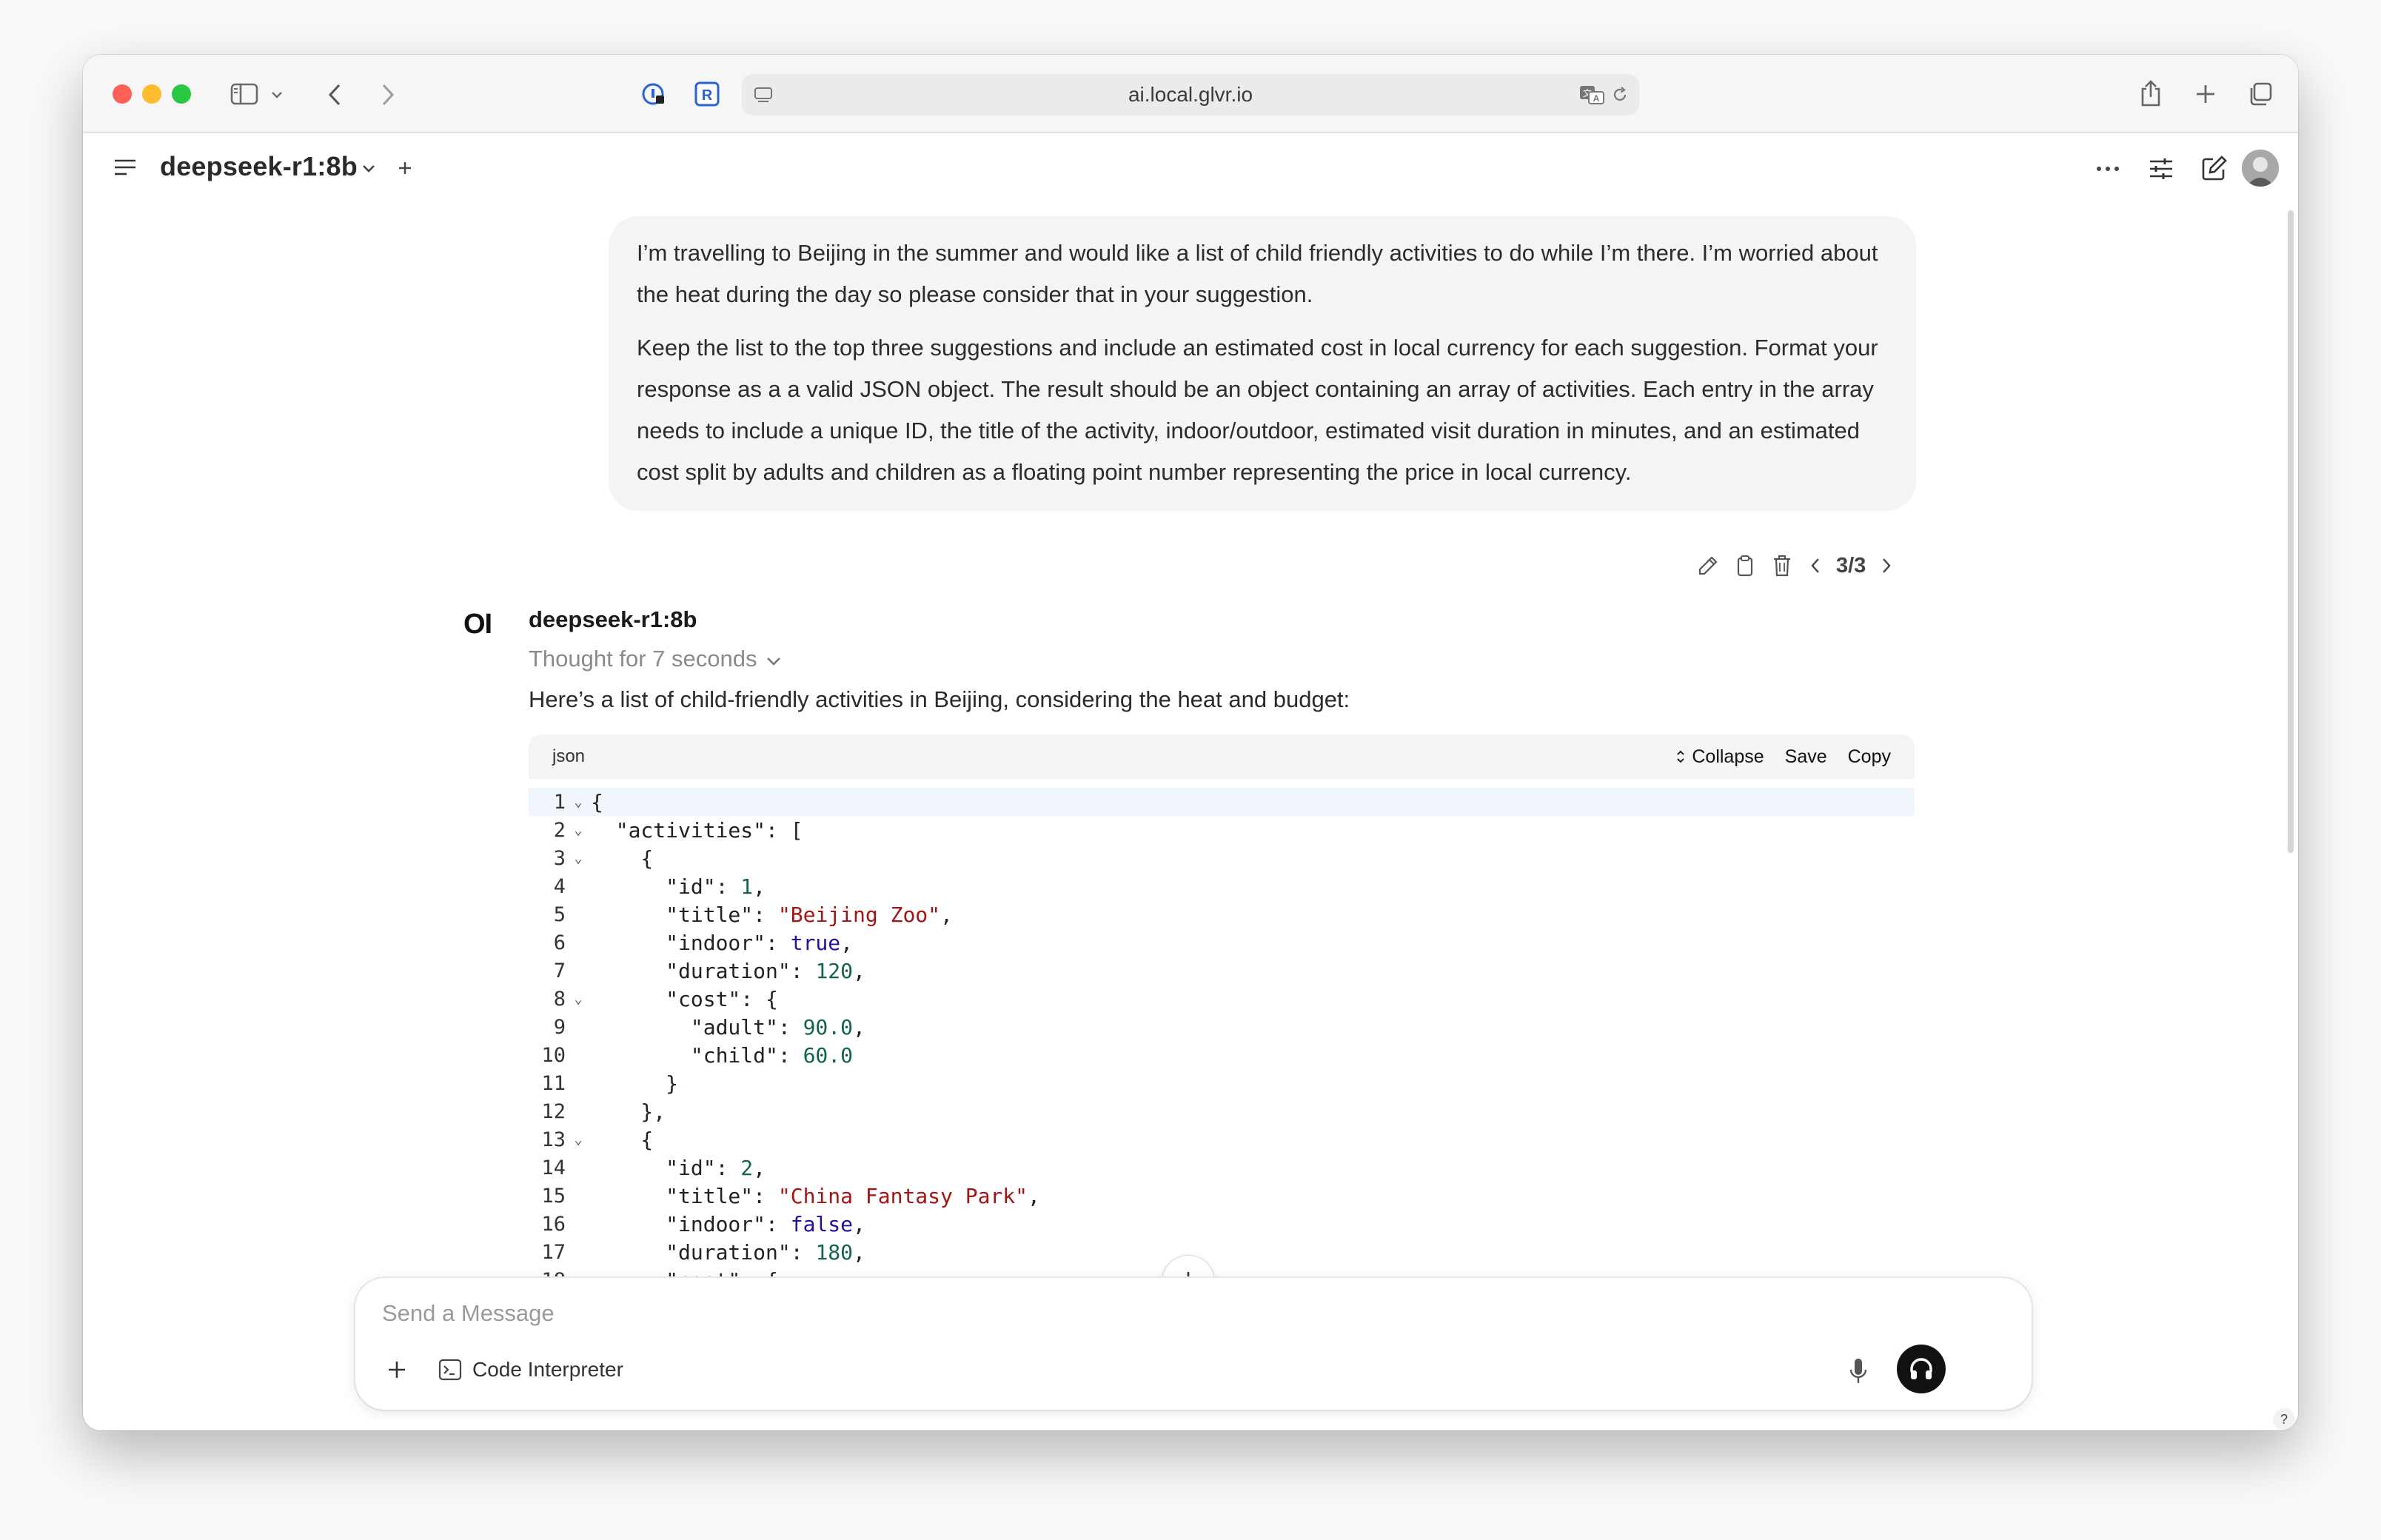 This screenshot has height=1540, width=2381. Describe the element at coordinates (1222, 1139) in the screenshot. I see `code-line: 13 ⌄ {` at that location.